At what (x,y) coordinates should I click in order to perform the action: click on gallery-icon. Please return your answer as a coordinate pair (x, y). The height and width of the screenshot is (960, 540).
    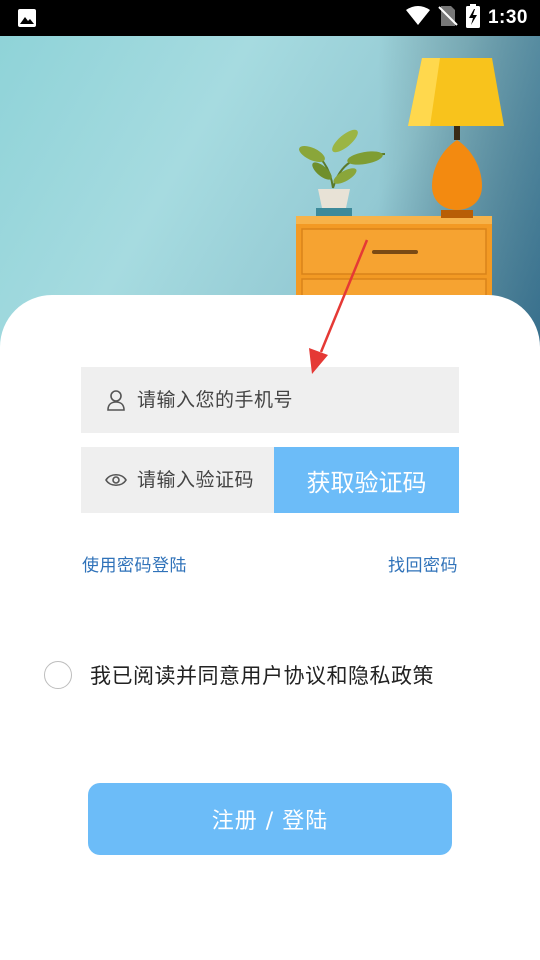
    Looking at the image, I should click on (27, 20).